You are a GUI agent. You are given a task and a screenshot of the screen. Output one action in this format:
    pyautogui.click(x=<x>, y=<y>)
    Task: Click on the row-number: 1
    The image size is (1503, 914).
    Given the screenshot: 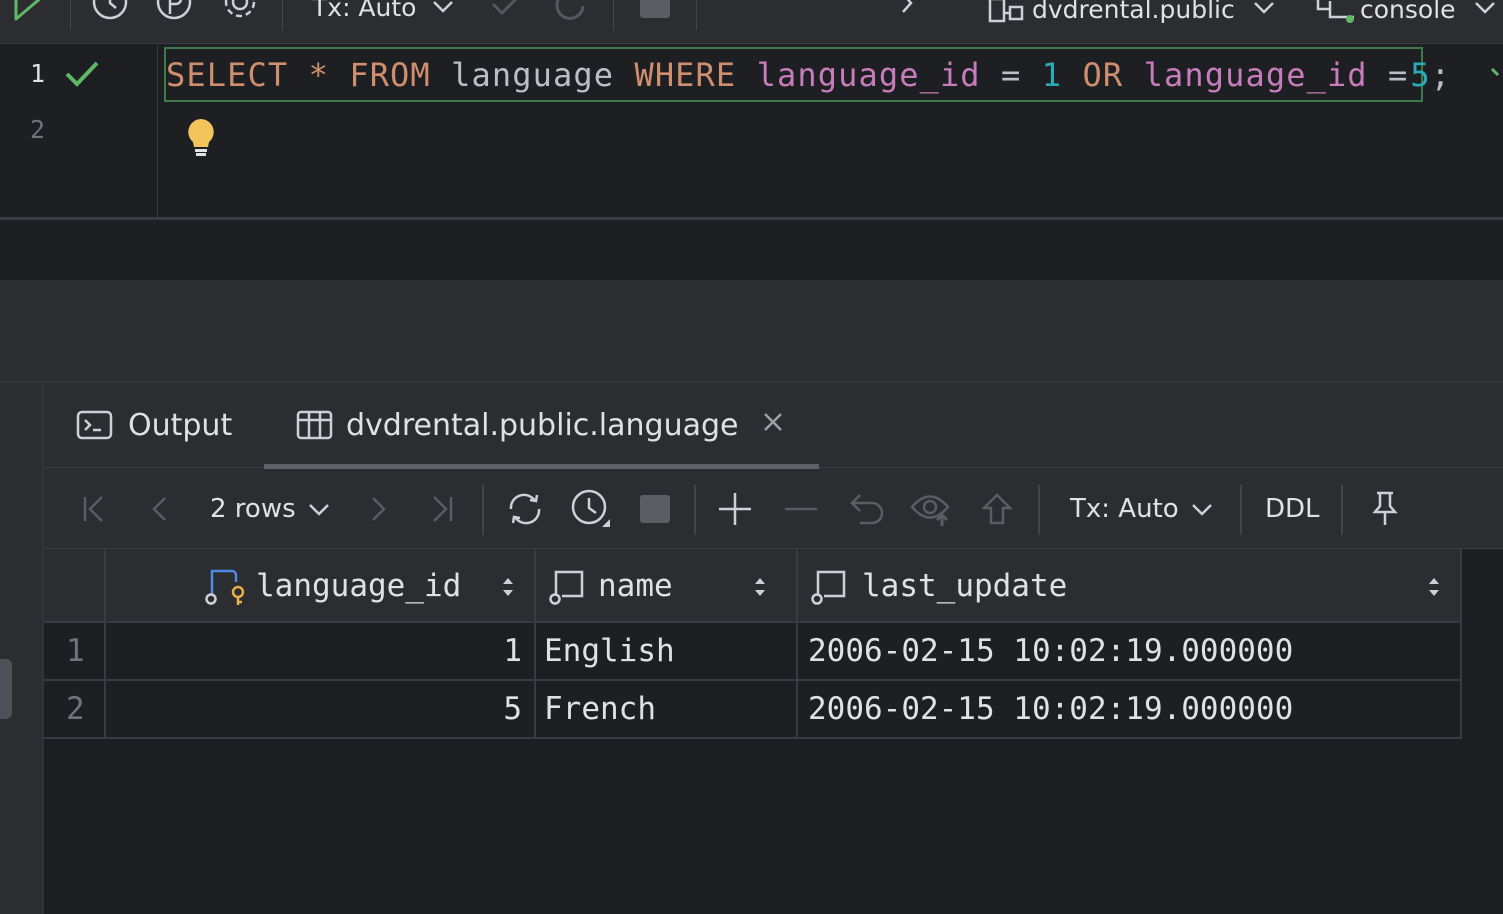 What is the action you would take?
    pyautogui.click(x=75, y=651)
    